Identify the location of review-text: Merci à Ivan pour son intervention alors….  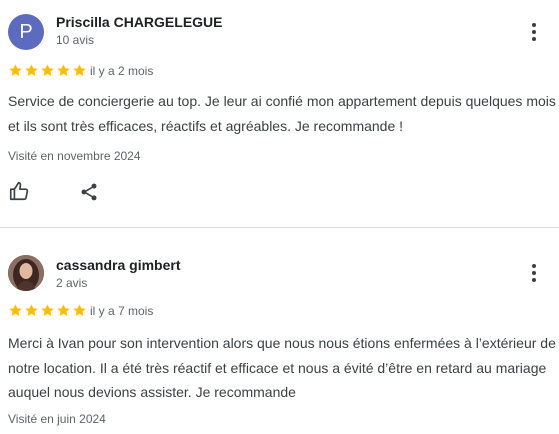
(282, 367).